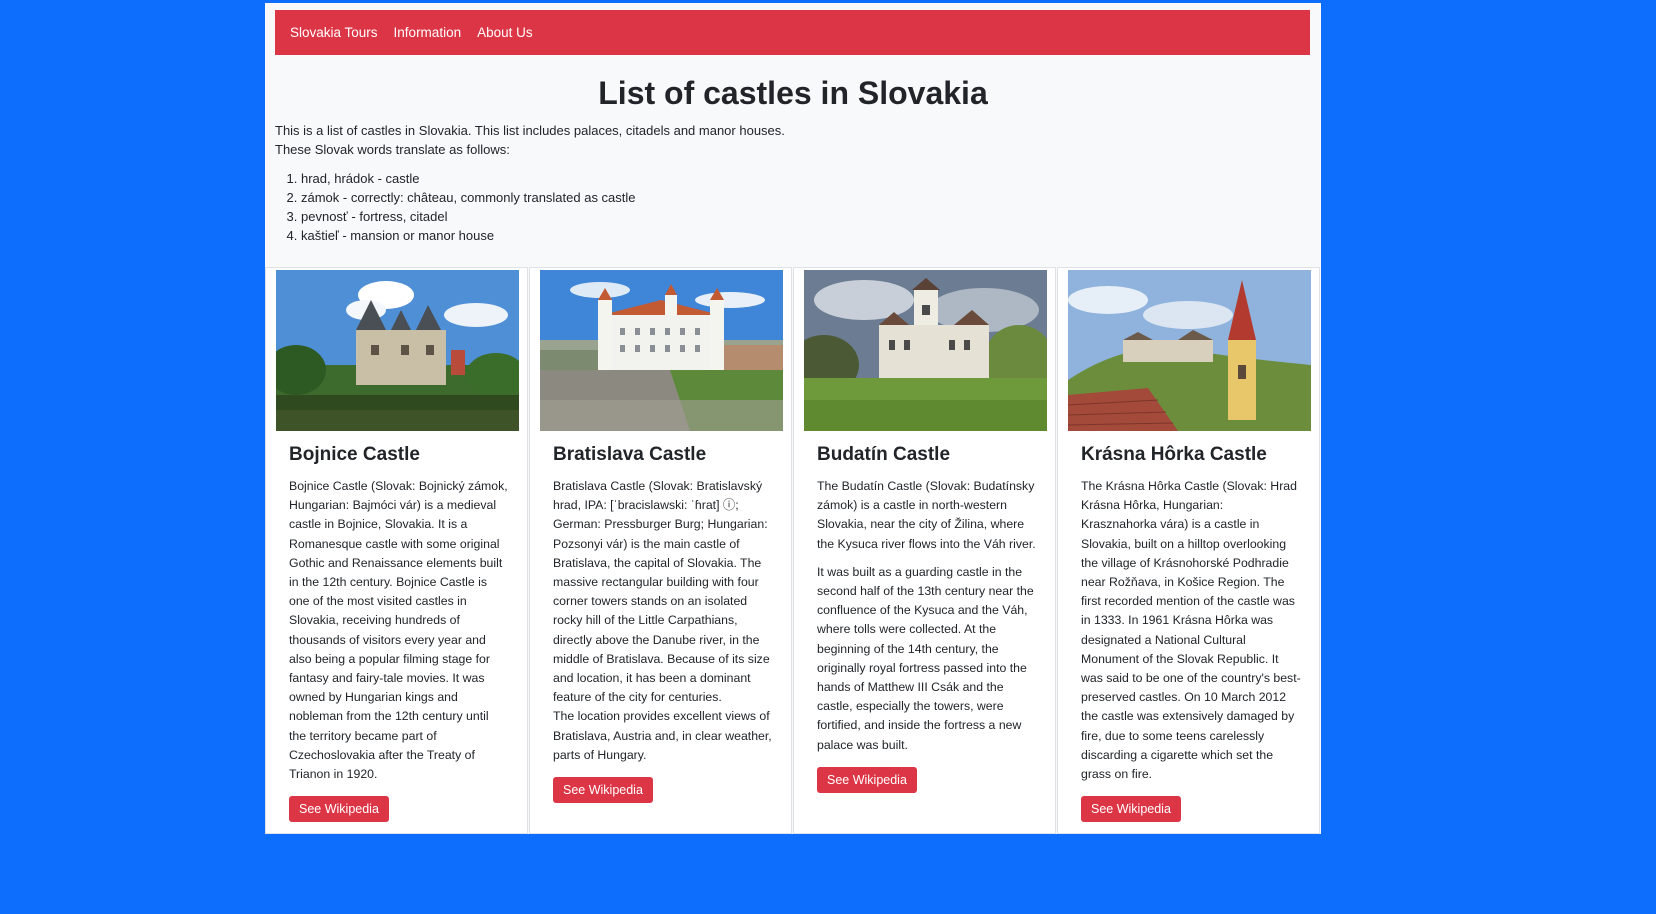  I want to click on term-item: pevnosť - fortress, citadel, so click(543, 216).